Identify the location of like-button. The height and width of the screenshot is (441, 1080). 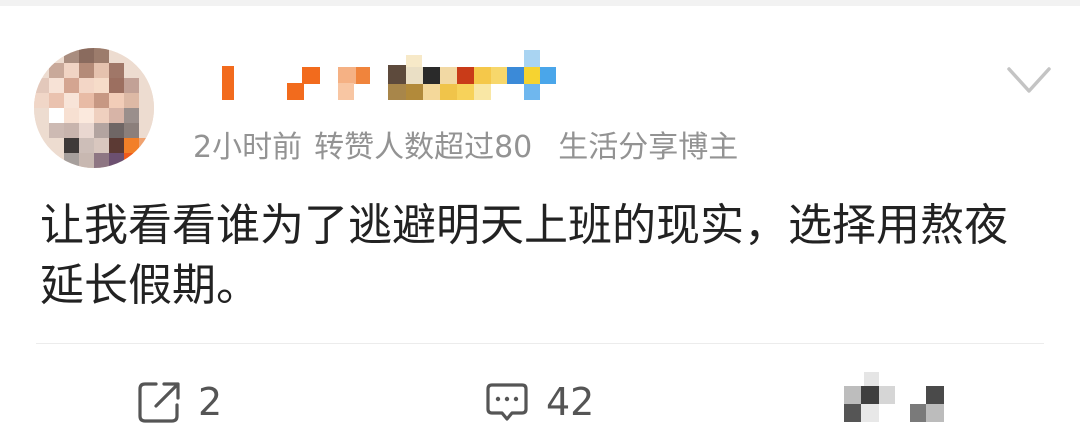
(895, 398).